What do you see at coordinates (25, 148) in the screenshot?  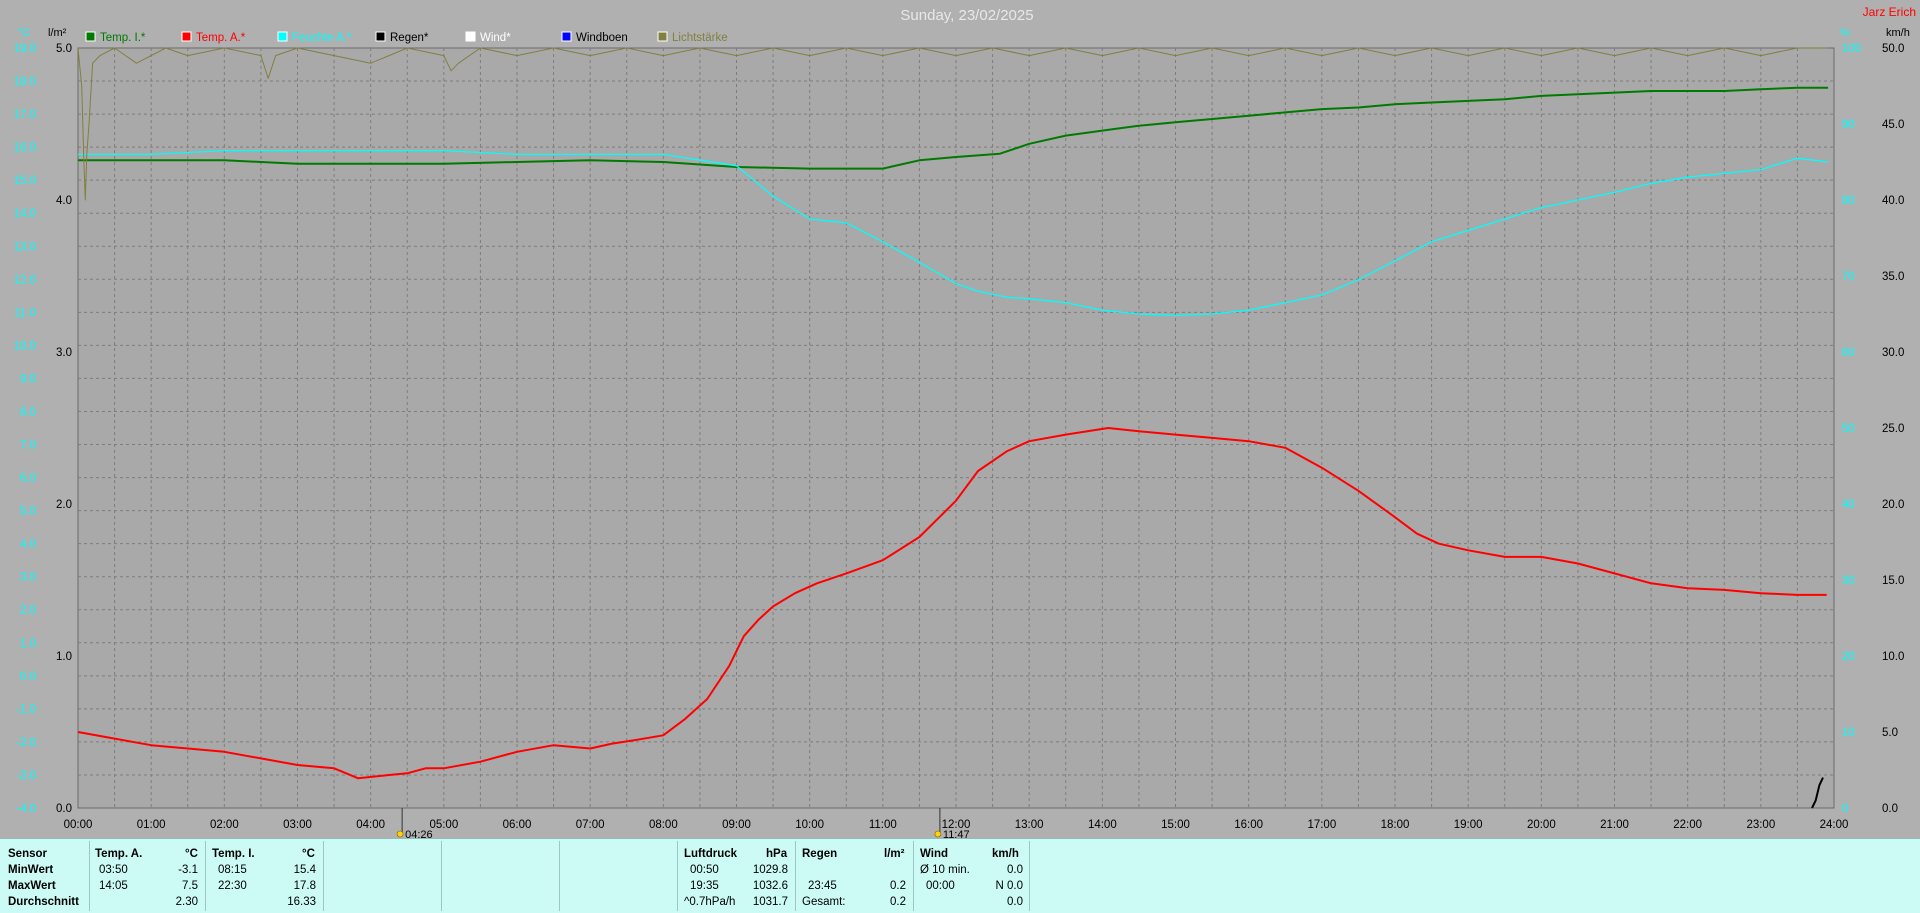 I see `temp-axis-tick-label: 16.0` at bounding box center [25, 148].